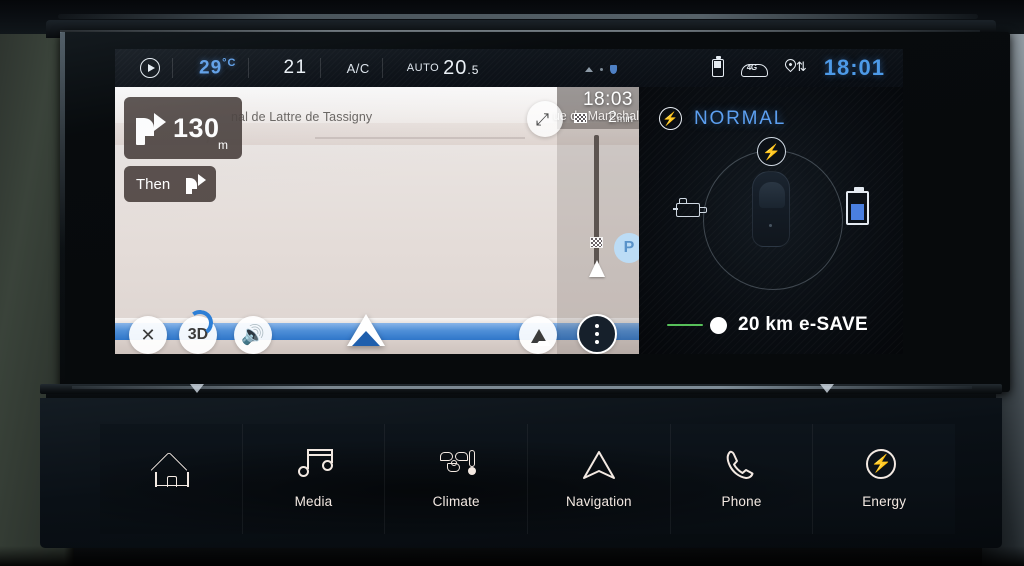  What do you see at coordinates (150, 68) in the screenshot?
I see `play-circle-icon` at bounding box center [150, 68].